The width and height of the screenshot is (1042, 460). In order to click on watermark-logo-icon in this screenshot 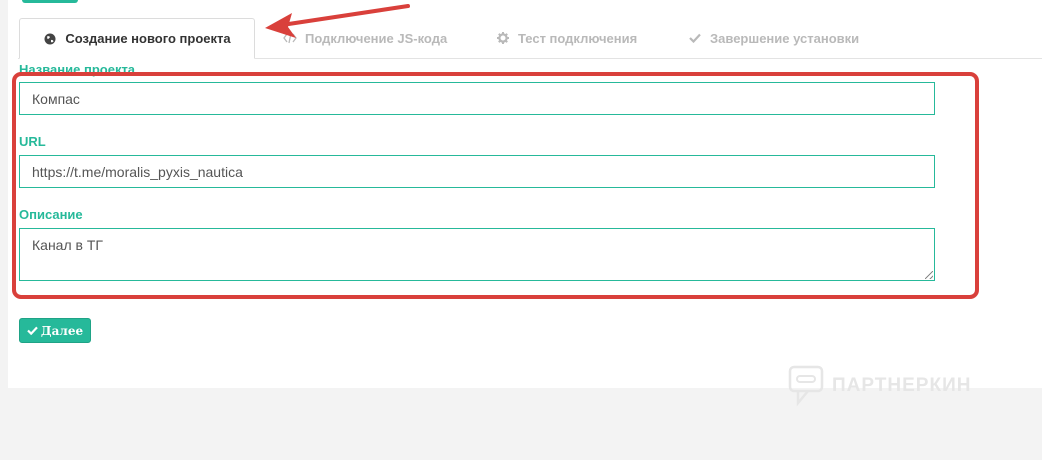, I will do `click(806, 386)`.